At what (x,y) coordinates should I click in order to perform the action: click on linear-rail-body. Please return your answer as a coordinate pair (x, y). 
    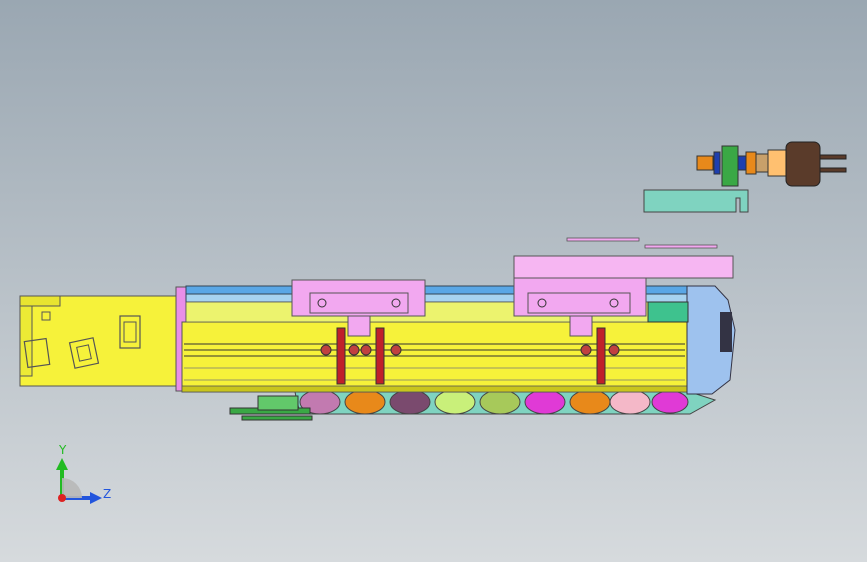
    Looking at the image, I should click on (434, 357).